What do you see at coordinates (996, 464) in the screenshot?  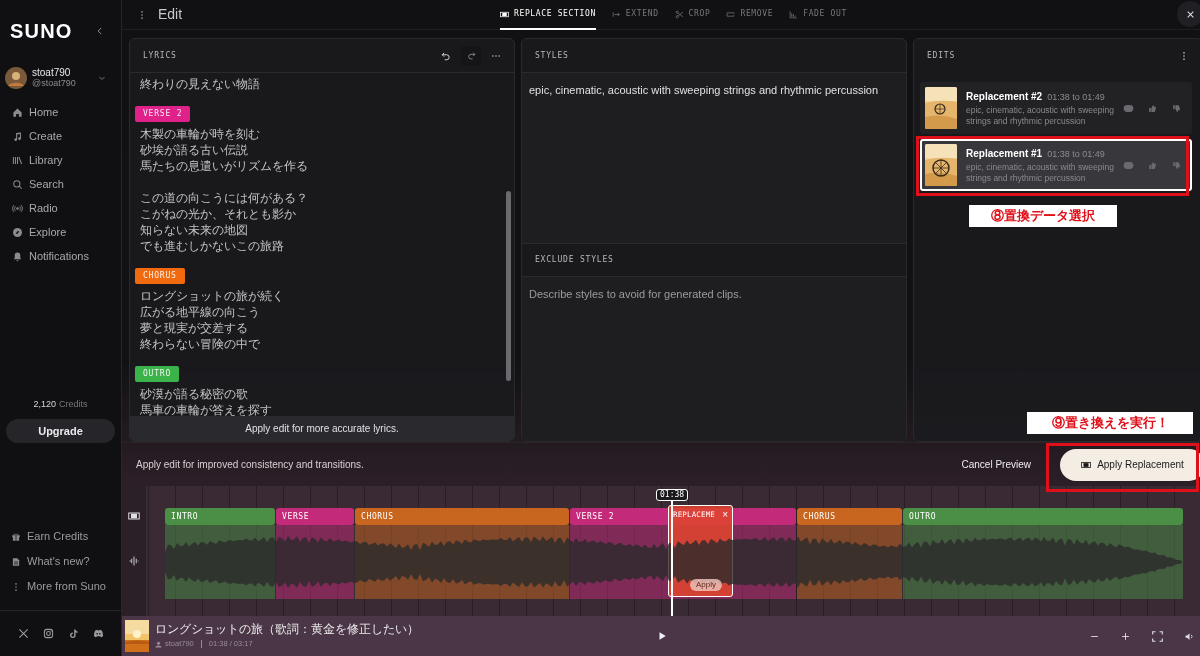 I see `cancel-preview-button: Cancel Preview` at bounding box center [996, 464].